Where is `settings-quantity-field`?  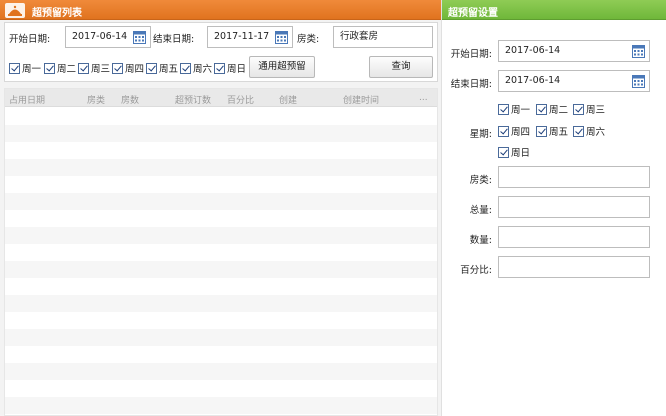
settings-quantity-field is located at coordinates (574, 237).